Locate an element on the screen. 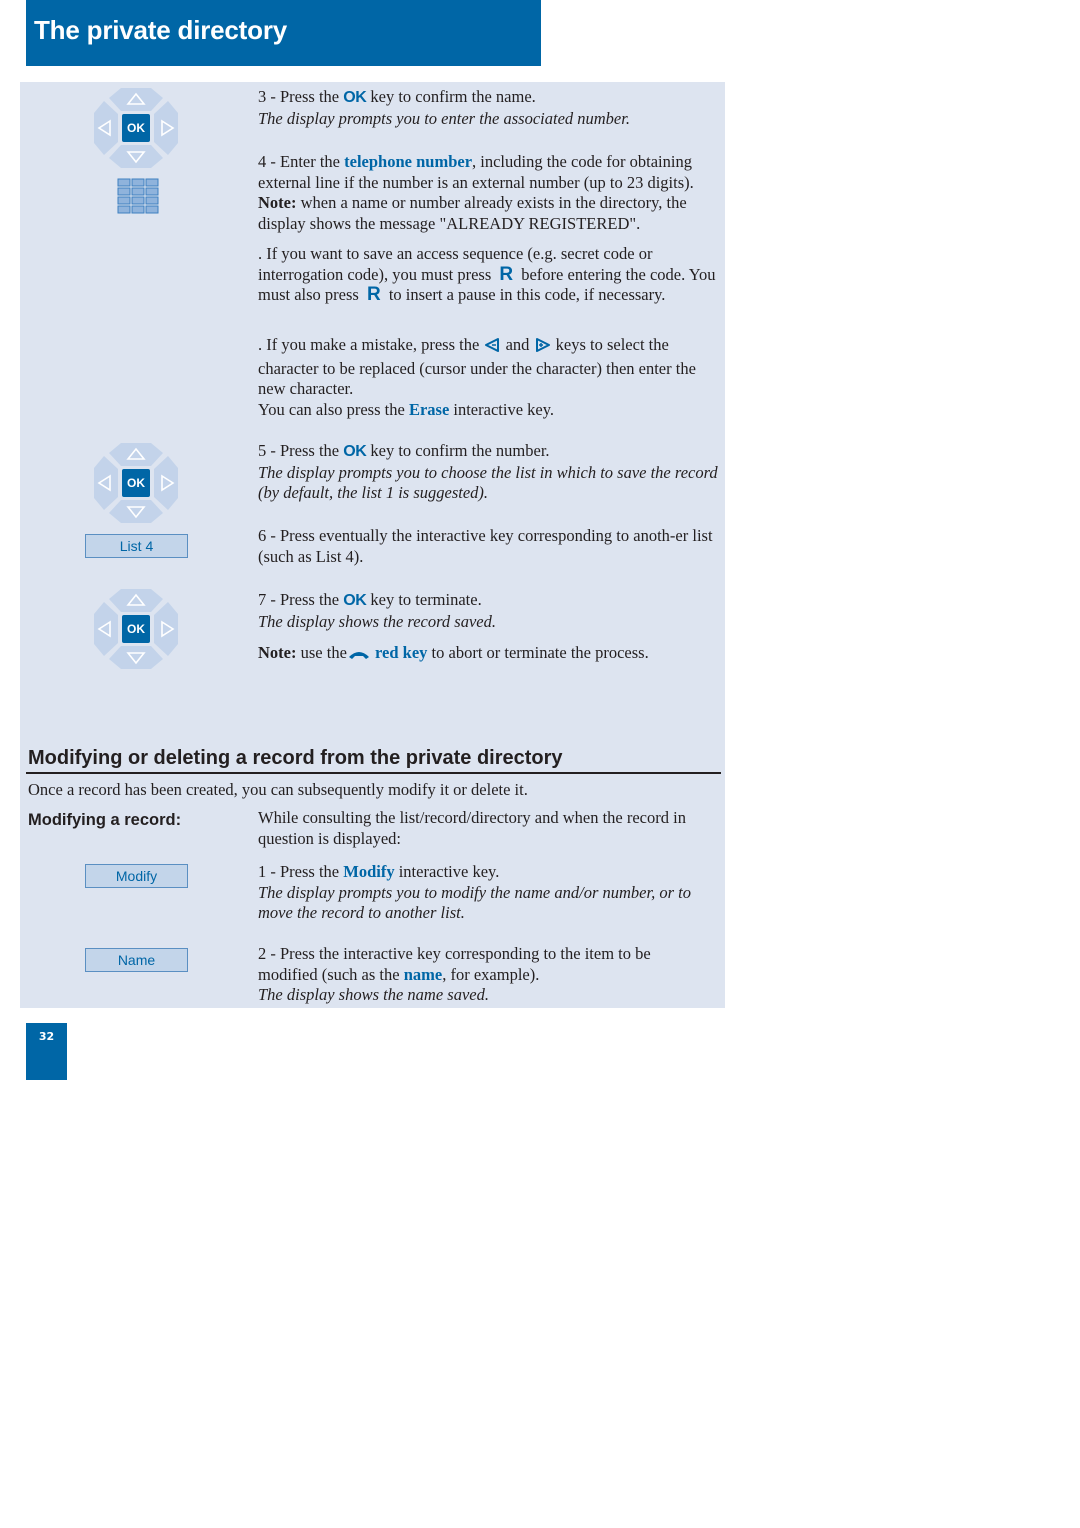 This screenshot has width=1080, height=1528. step-7-prompt: The display shows the record saved. is located at coordinates (377, 621).